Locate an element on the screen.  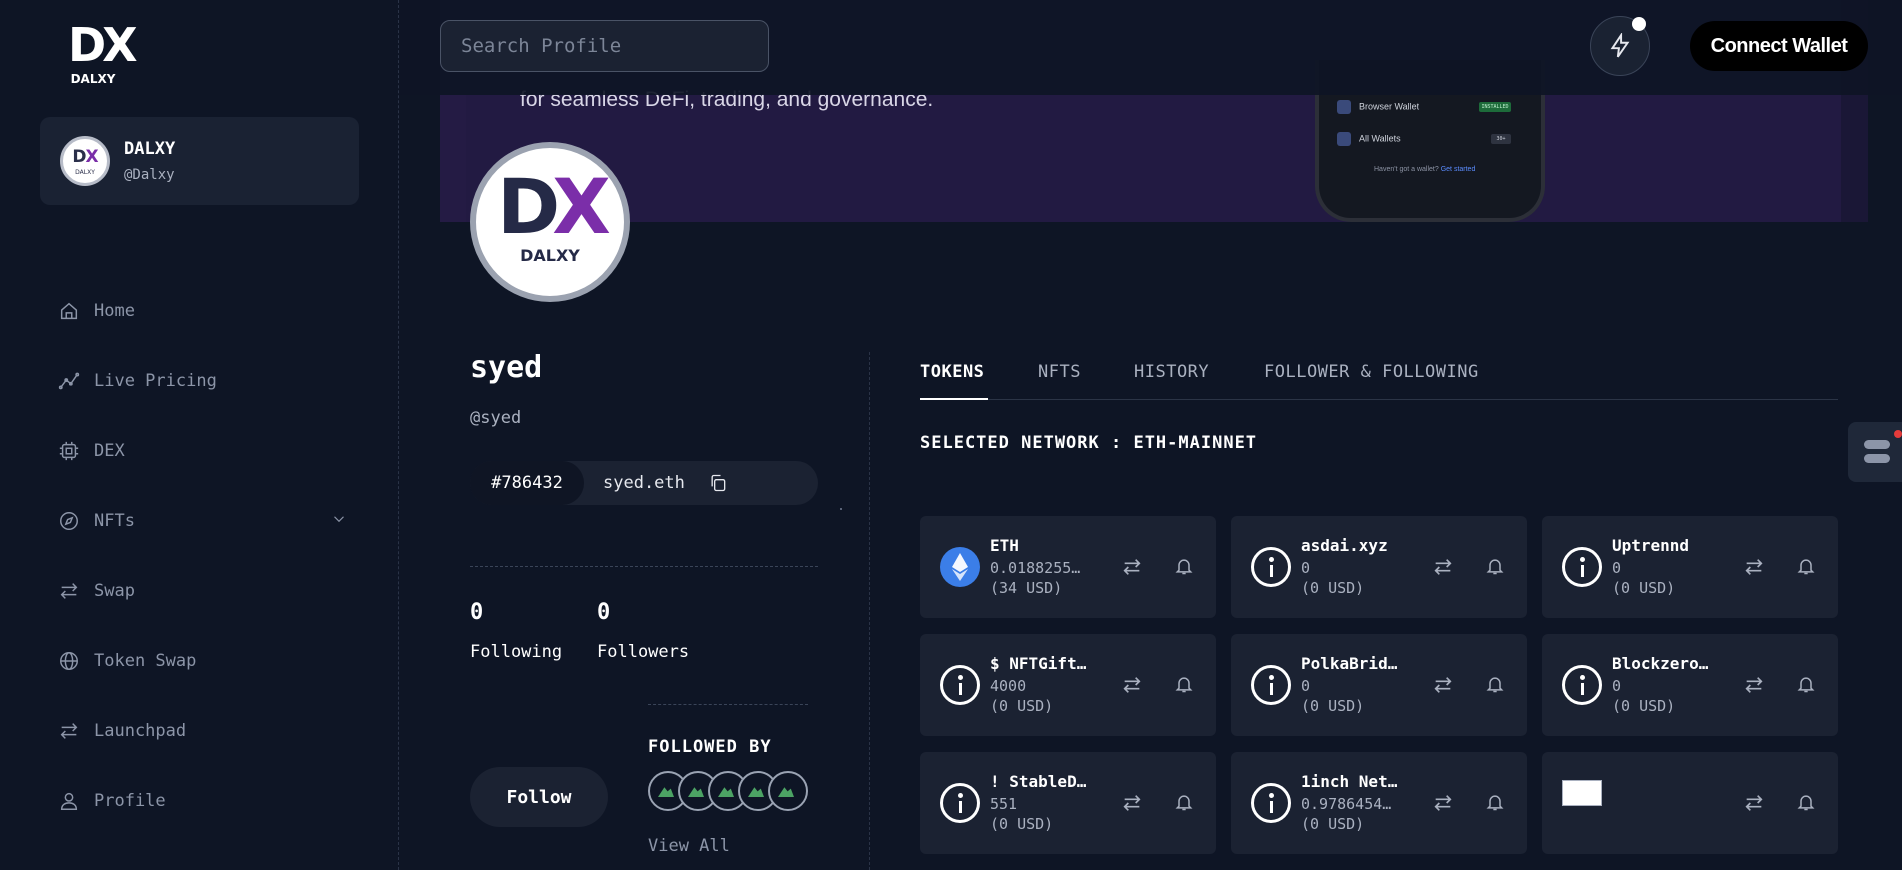
profile-card: DX DALXY DALXY @Dalxy is located at coordinates (199, 161).